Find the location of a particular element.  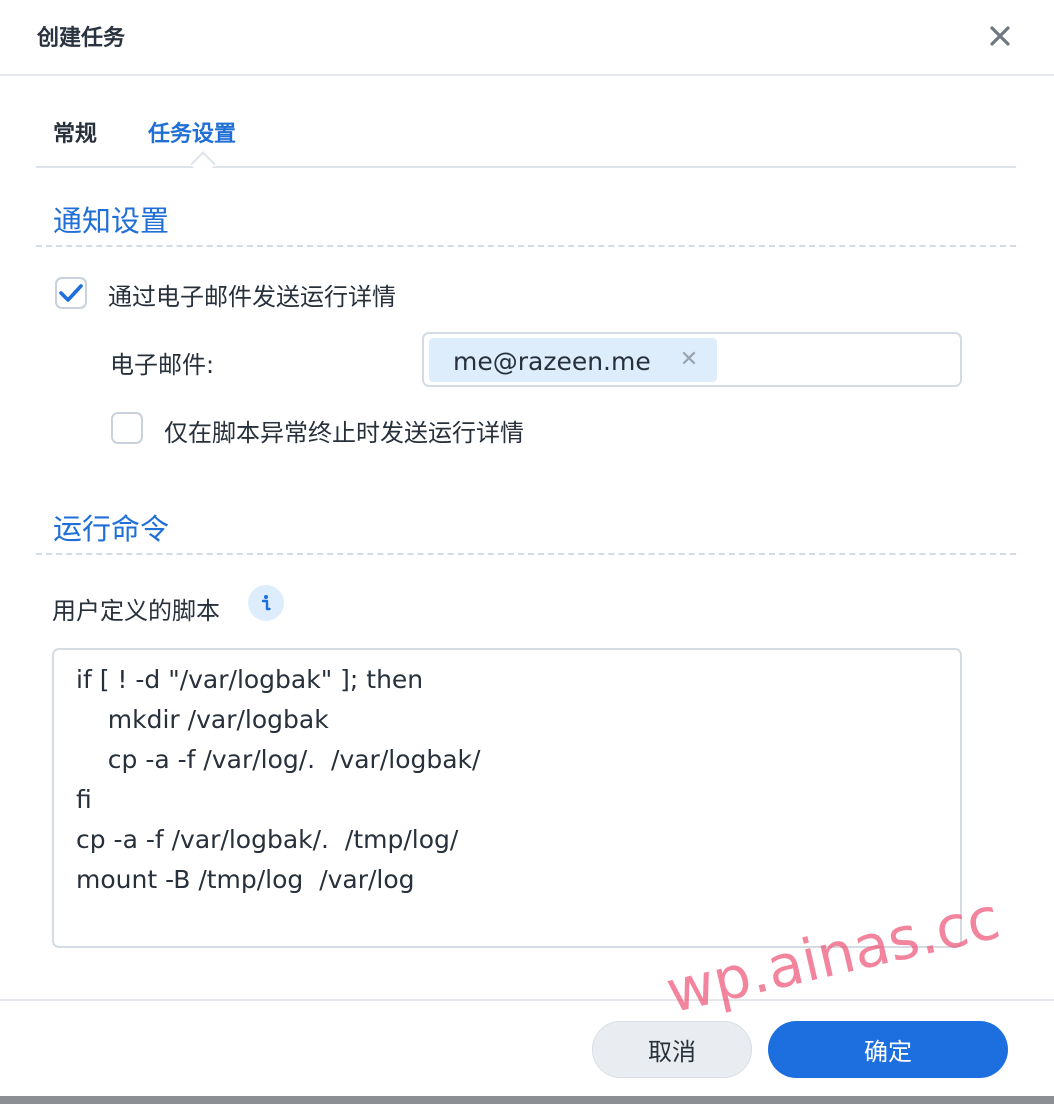

email-label: 电子邮件: is located at coordinates (162, 365).